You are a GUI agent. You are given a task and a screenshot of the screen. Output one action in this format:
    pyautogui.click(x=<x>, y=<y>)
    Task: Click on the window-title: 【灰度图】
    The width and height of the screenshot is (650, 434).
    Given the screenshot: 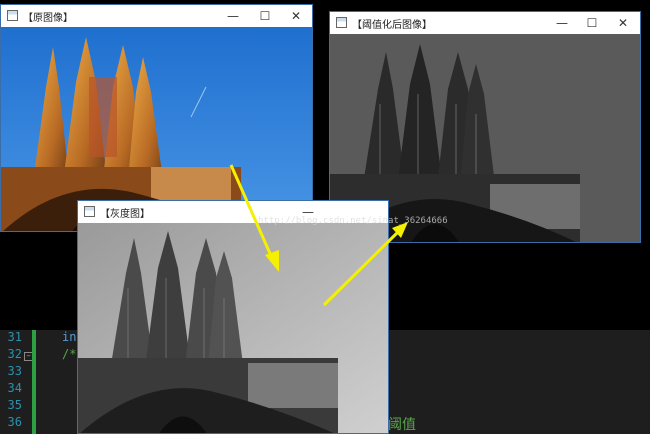 What is the action you would take?
    pyautogui.click(x=125, y=214)
    